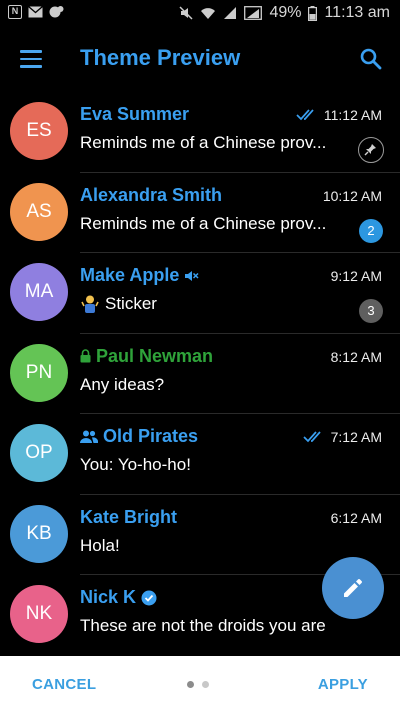 This screenshot has width=400, height=710. I want to click on chat-message: You: Yo-ho-ho!, so click(135, 464).